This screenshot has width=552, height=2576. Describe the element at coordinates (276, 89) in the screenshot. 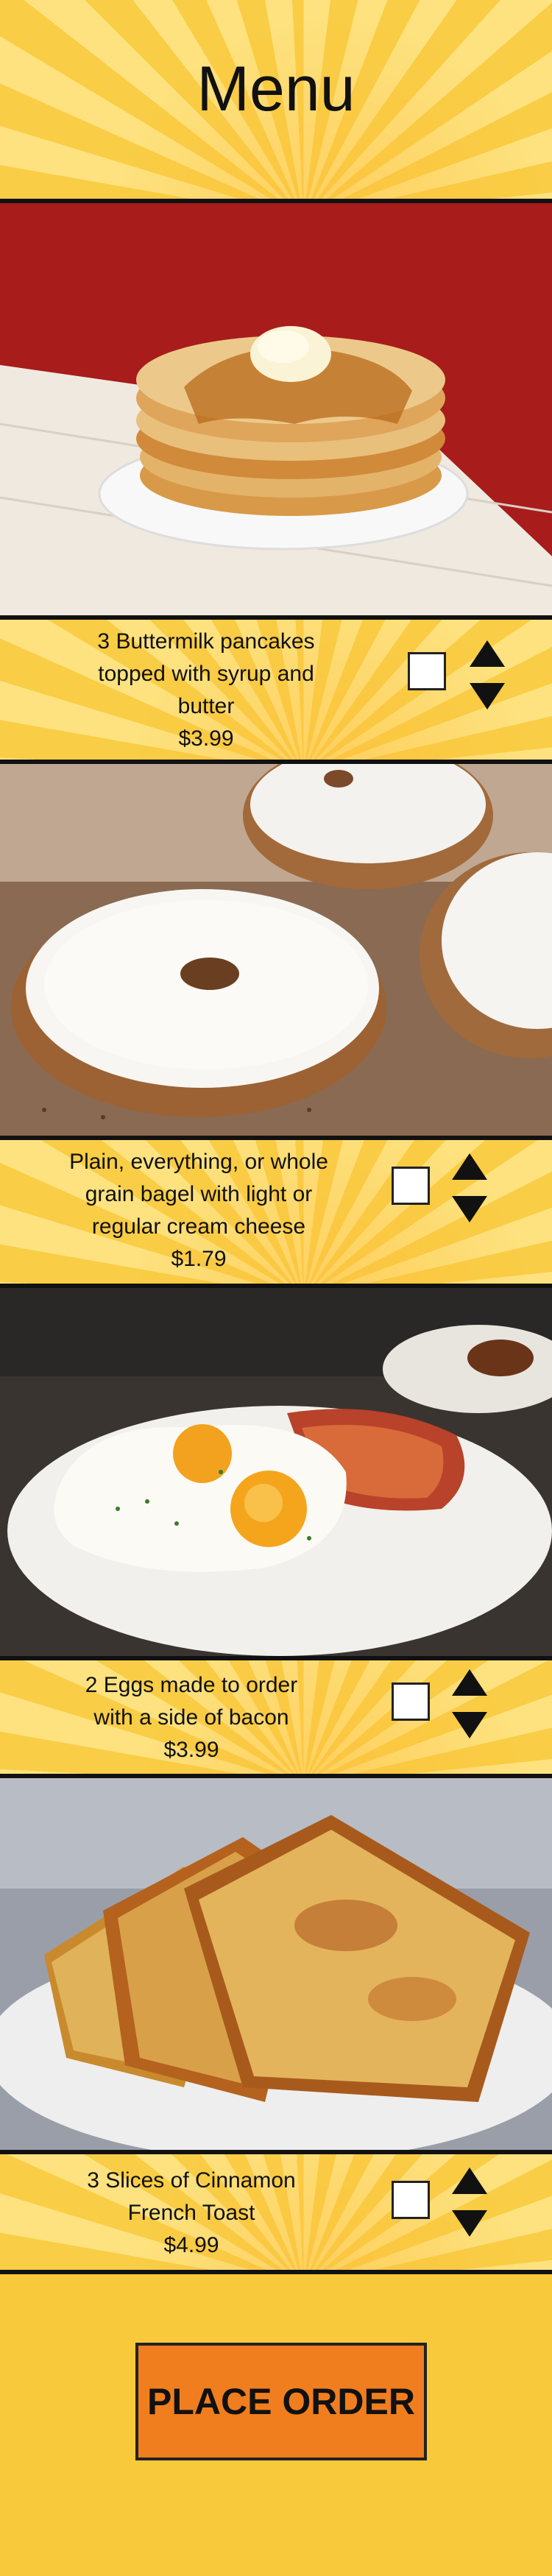

I see `page-title: Menu` at that location.